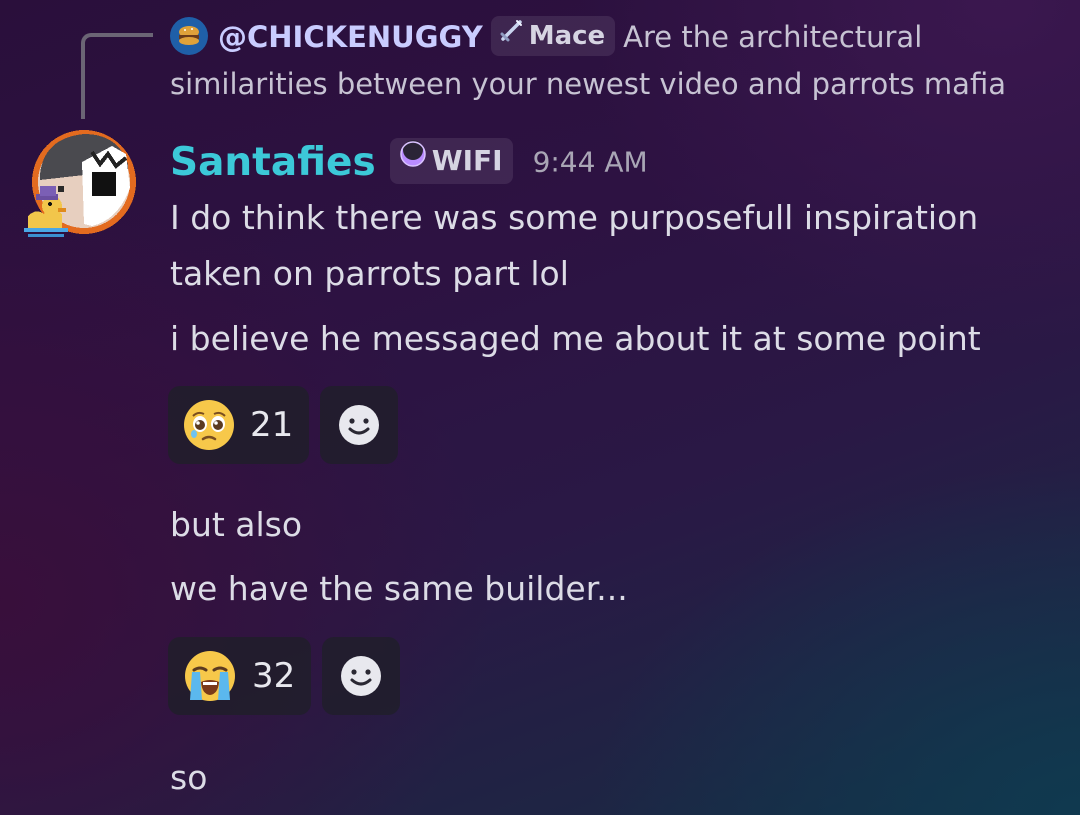 The image size is (1080, 815). I want to click on author-username: Santafies, so click(273, 162).